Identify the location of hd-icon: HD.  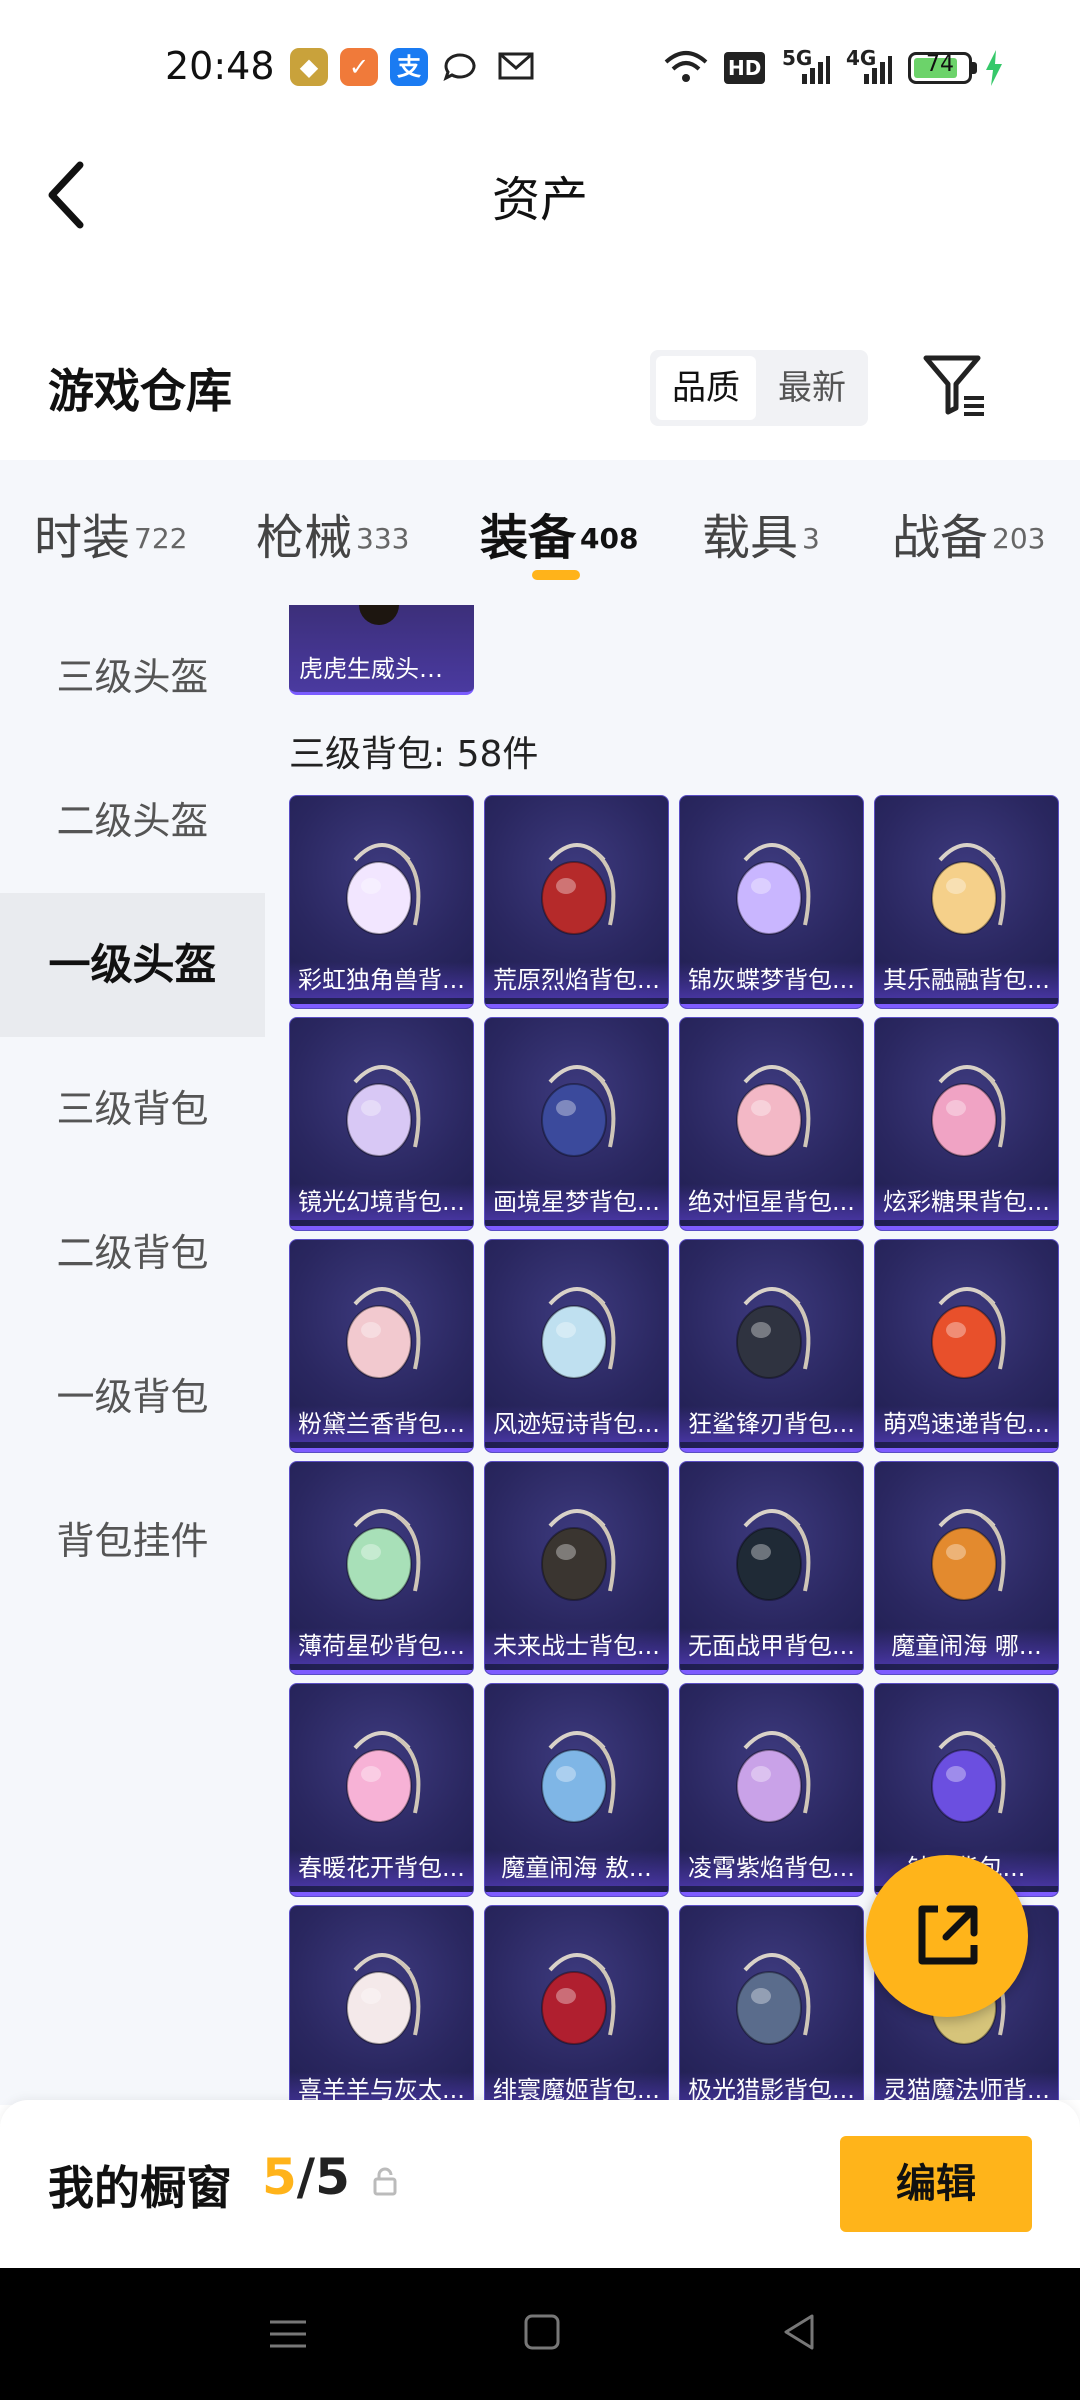
(745, 68).